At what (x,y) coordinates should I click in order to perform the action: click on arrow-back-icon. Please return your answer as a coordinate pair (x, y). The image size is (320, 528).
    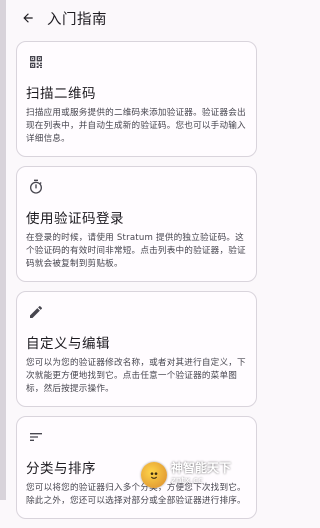
    Looking at the image, I should click on (28, 18).